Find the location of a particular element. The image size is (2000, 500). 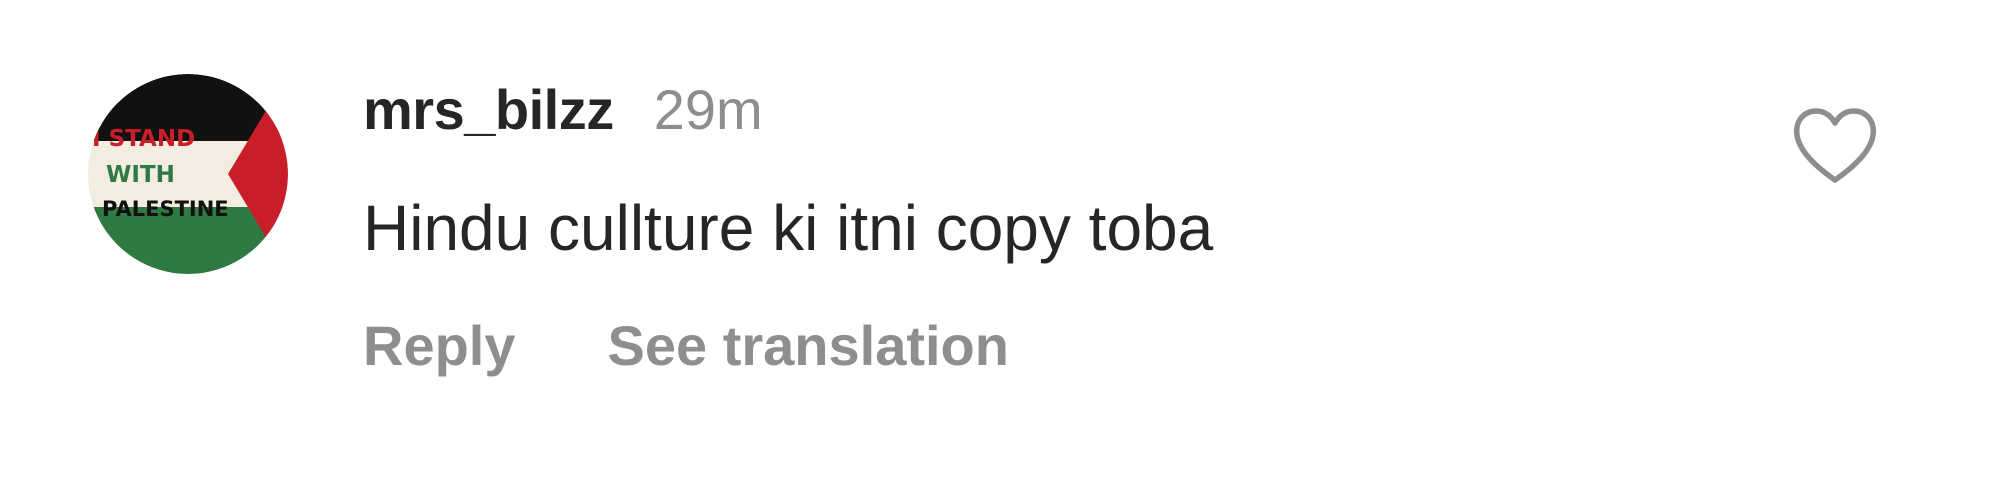

avatar-text-line-3: PALESTINE is located at coordinates (165, 209).